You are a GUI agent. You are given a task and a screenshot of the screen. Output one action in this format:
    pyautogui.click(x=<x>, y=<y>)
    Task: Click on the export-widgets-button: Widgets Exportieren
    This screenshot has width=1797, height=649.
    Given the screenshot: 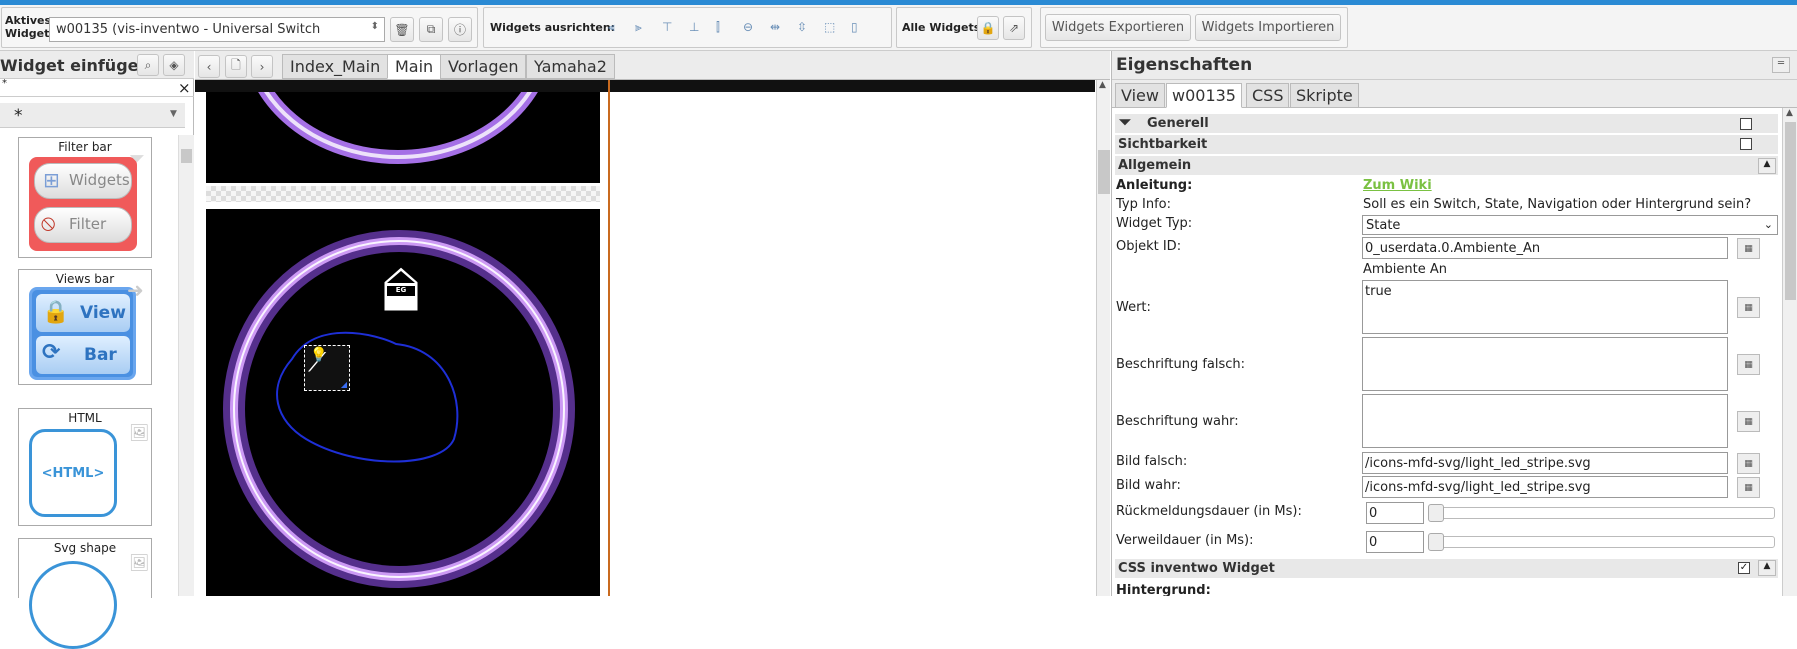 What is the action you would take?
    pyautogui.click(x=1118, y=27)
    